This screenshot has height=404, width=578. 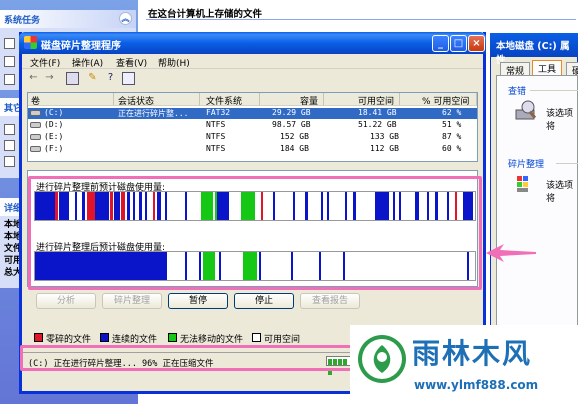 I want to click on legend-swatch-unmovable, so click(x=172, y=337).